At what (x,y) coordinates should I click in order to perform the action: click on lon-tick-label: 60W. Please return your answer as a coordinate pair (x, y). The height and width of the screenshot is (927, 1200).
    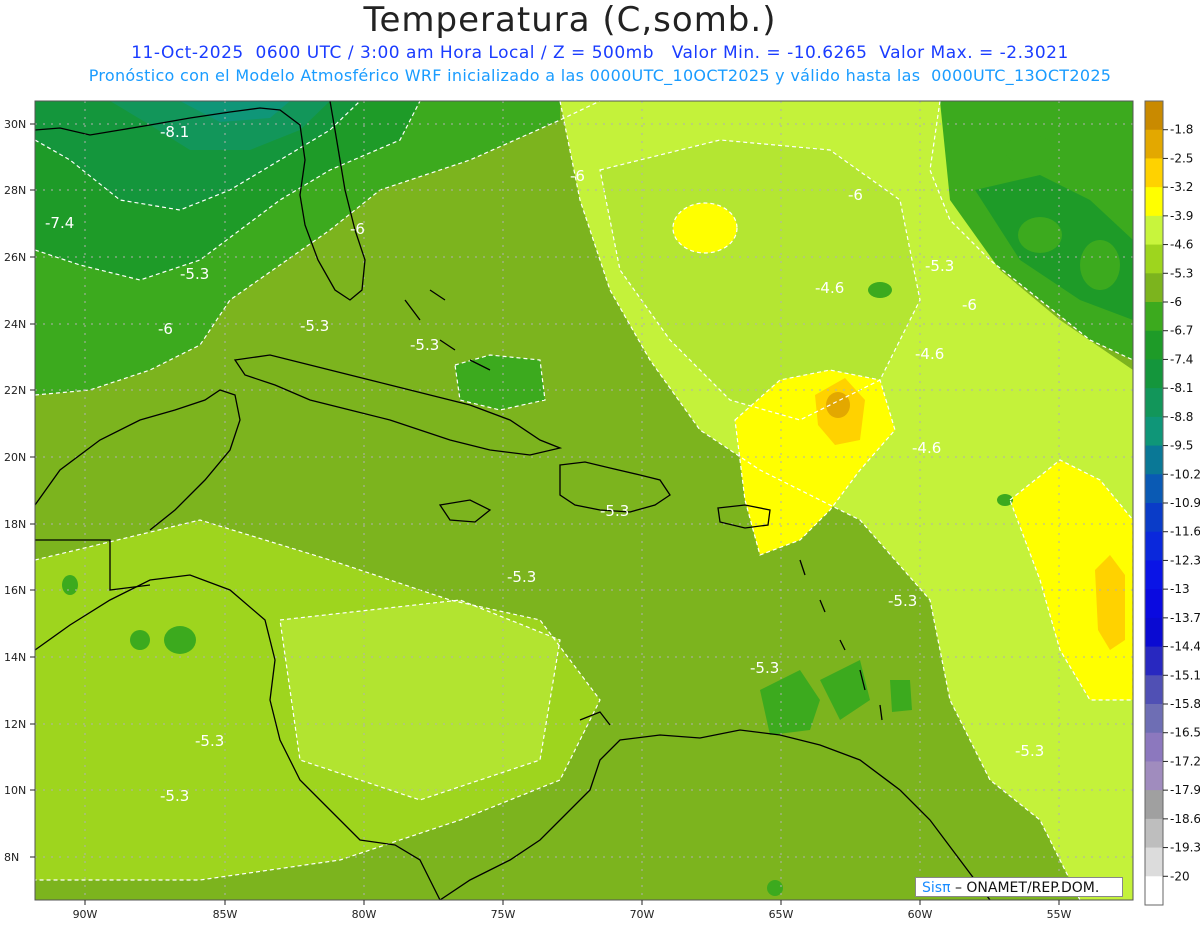
    Looking at the image, I should click on (920, 914).